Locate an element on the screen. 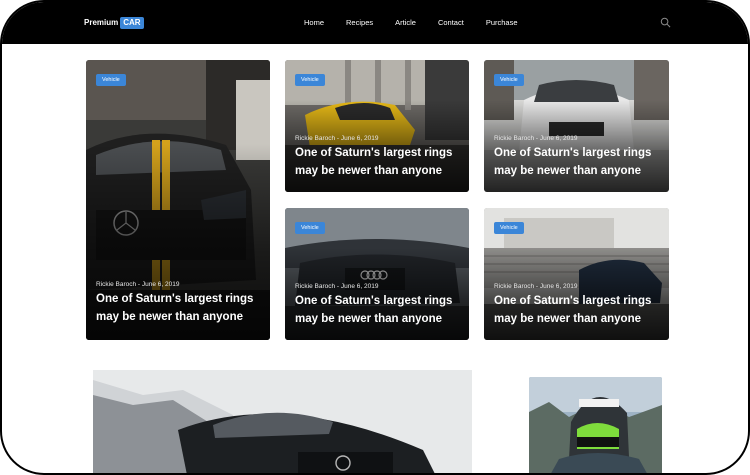 The image size is (750, 475). sidebar-image is located at coordinates (595, 425).